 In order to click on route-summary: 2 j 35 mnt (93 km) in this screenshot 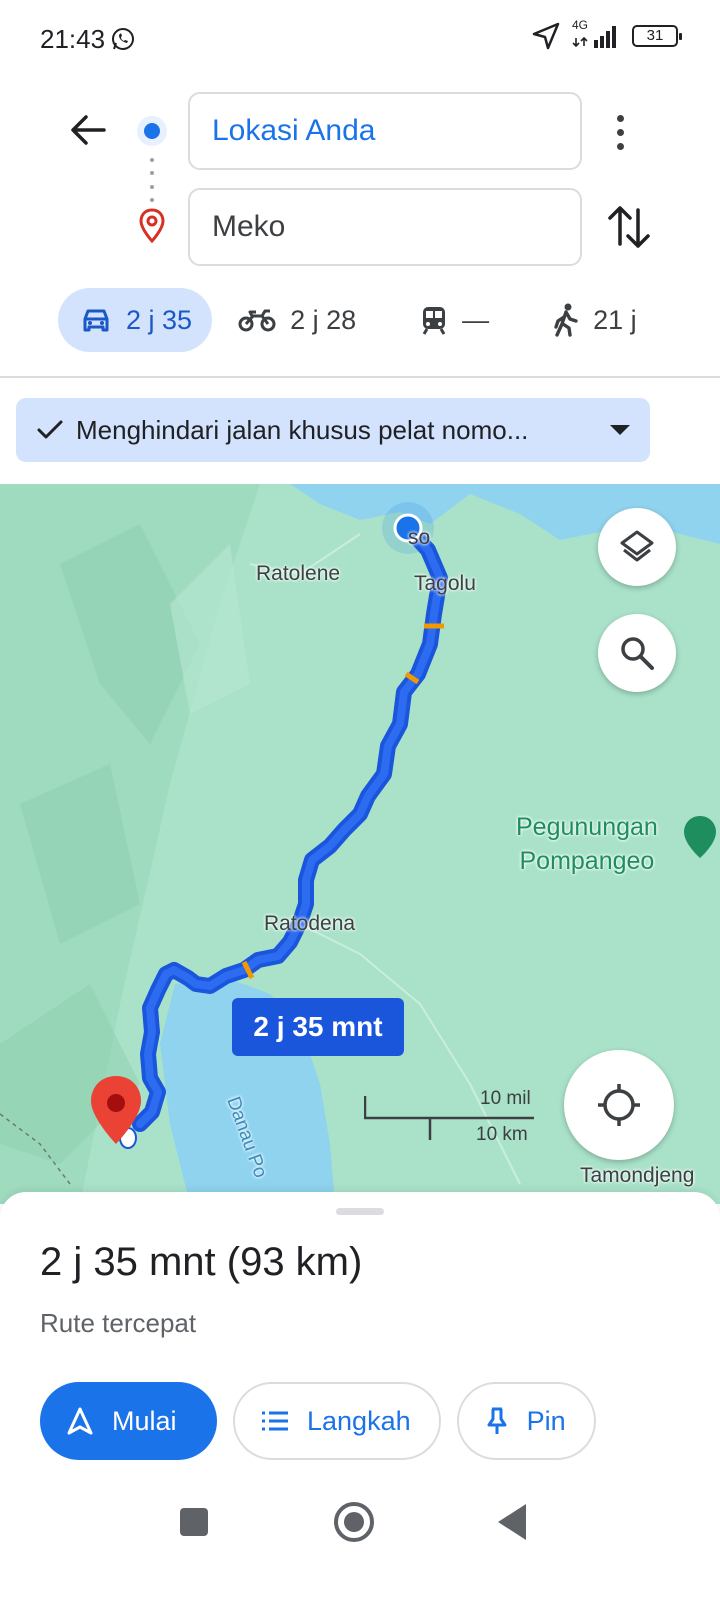, I will do `click(201, 1262)`.